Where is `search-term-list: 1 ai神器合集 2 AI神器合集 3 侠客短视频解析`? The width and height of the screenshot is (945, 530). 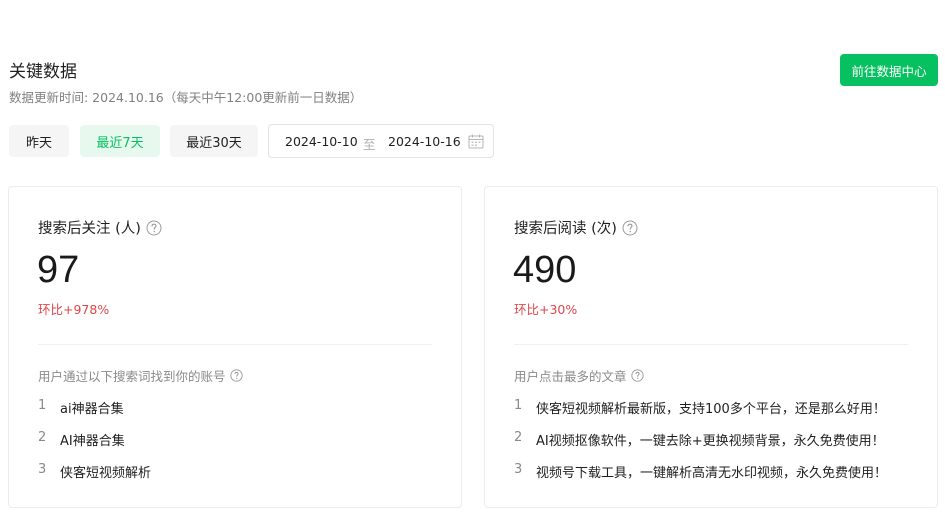
search-term-list: 1 ai神器合集 2 AI神器合集 3 侠客短视频解析 is located at coordinates (94, 446).